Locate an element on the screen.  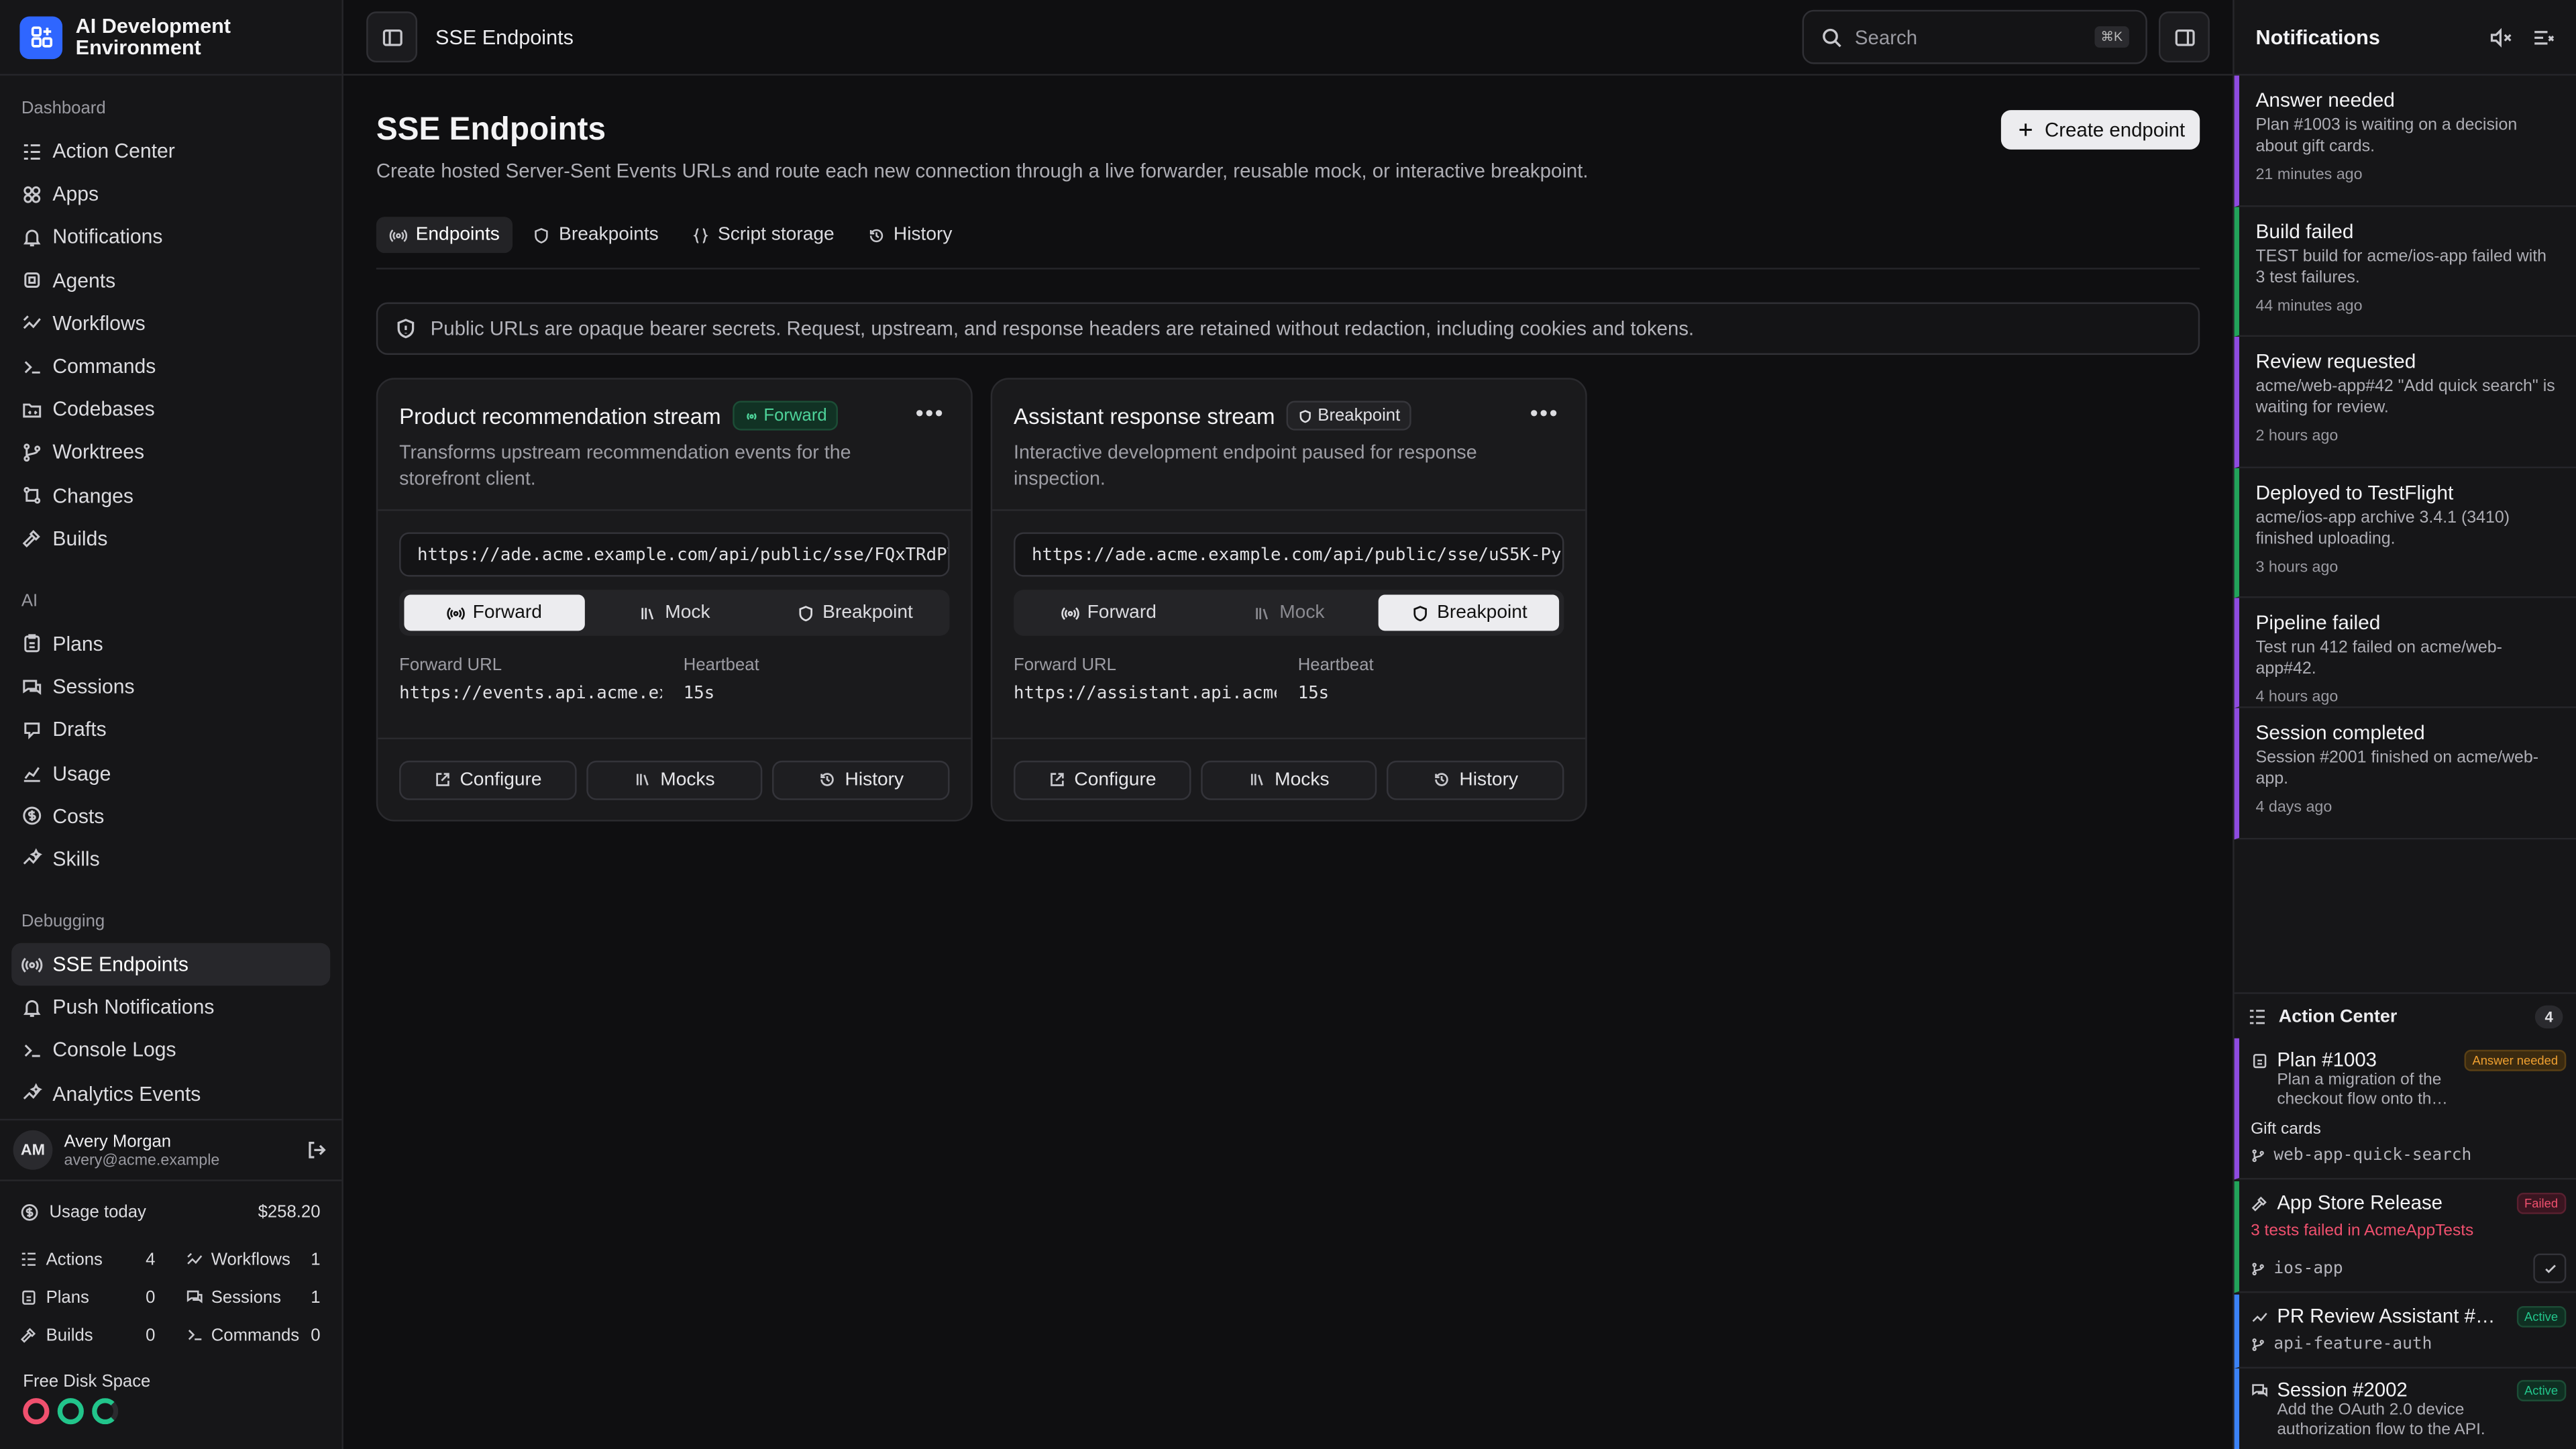
toggle-notifications-button is located at coordinates (2184, 37).